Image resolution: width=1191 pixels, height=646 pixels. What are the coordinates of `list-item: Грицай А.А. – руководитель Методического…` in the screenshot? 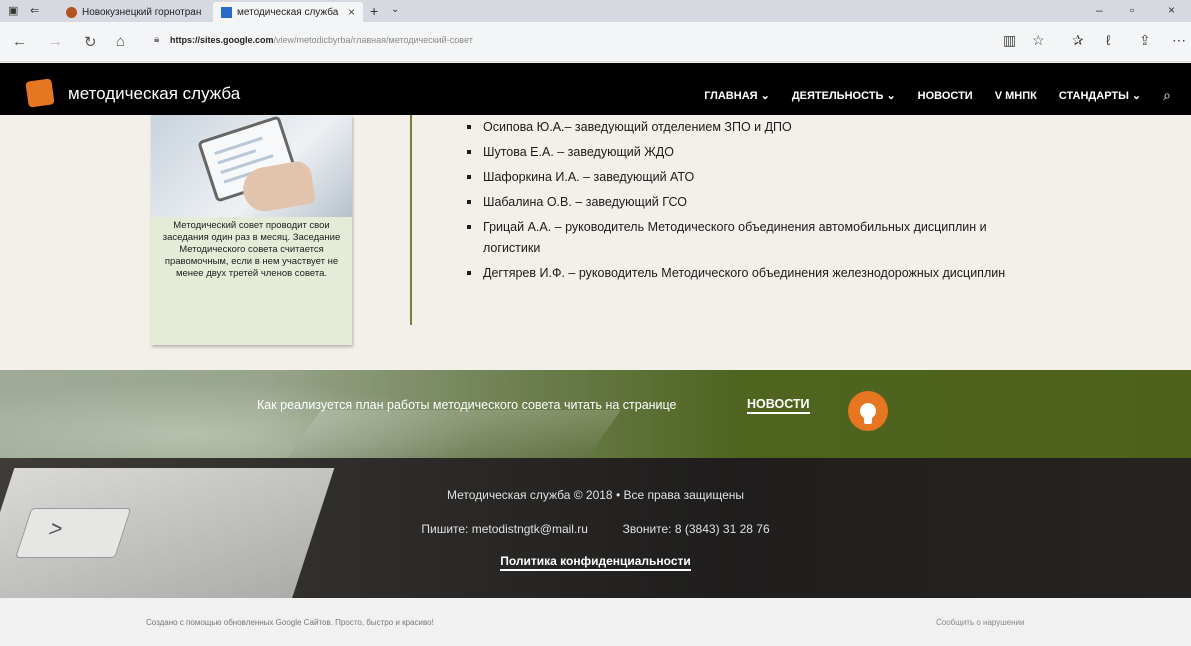 It's located at (745, 238).